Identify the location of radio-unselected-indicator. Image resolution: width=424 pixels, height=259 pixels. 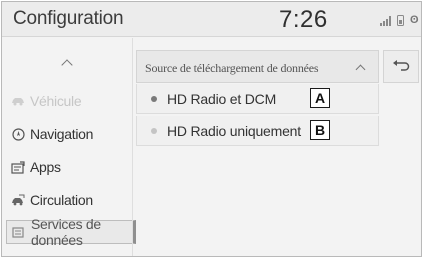
(154, 131).